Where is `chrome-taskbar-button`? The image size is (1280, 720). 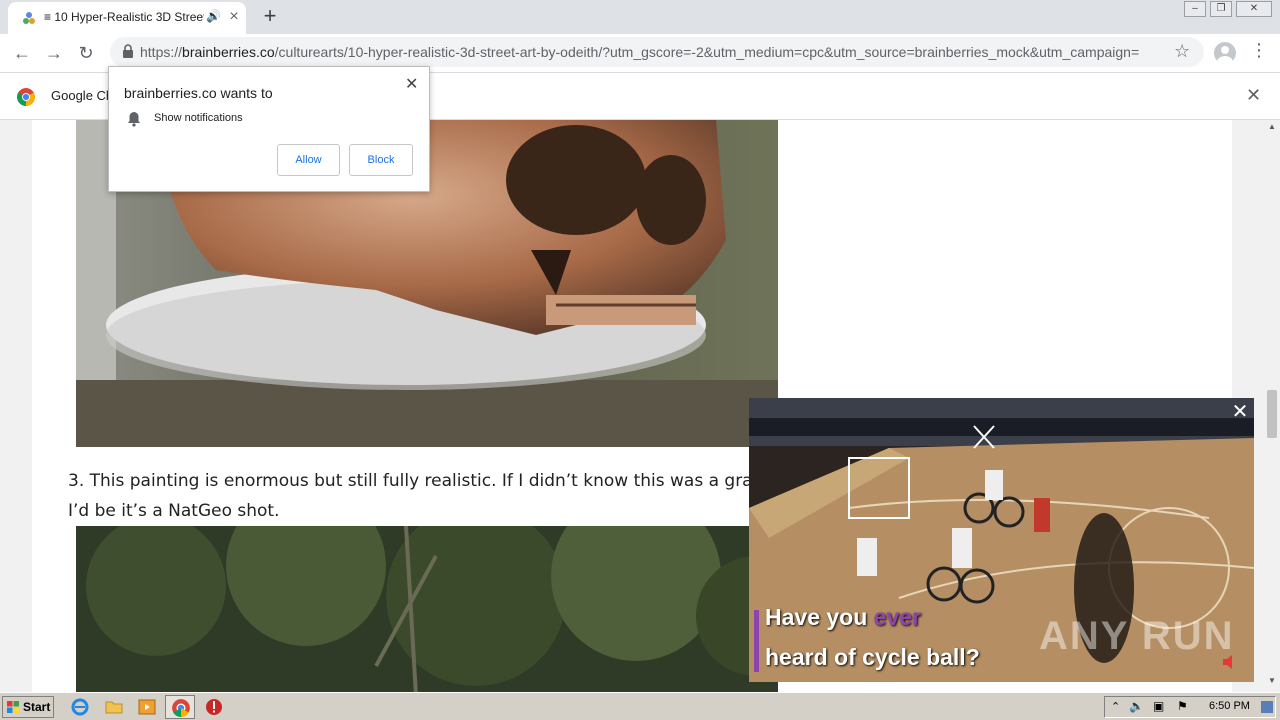 chrome-taskbar-button is located at coordinates (180, 707).